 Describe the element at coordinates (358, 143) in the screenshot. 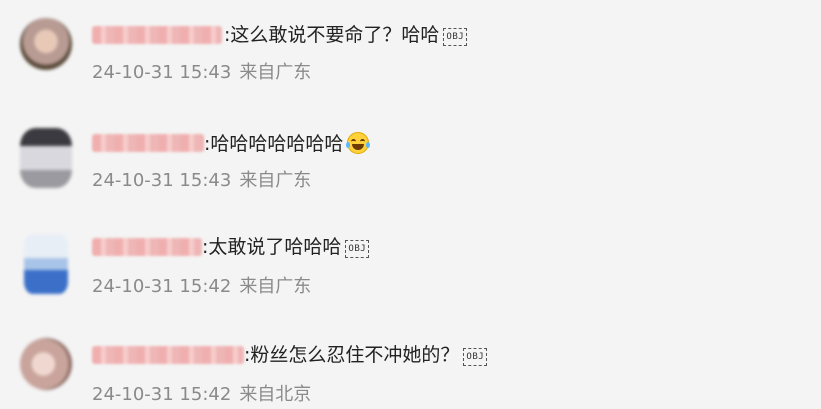

I see `laughing-tears-emoji-icon` at that location.